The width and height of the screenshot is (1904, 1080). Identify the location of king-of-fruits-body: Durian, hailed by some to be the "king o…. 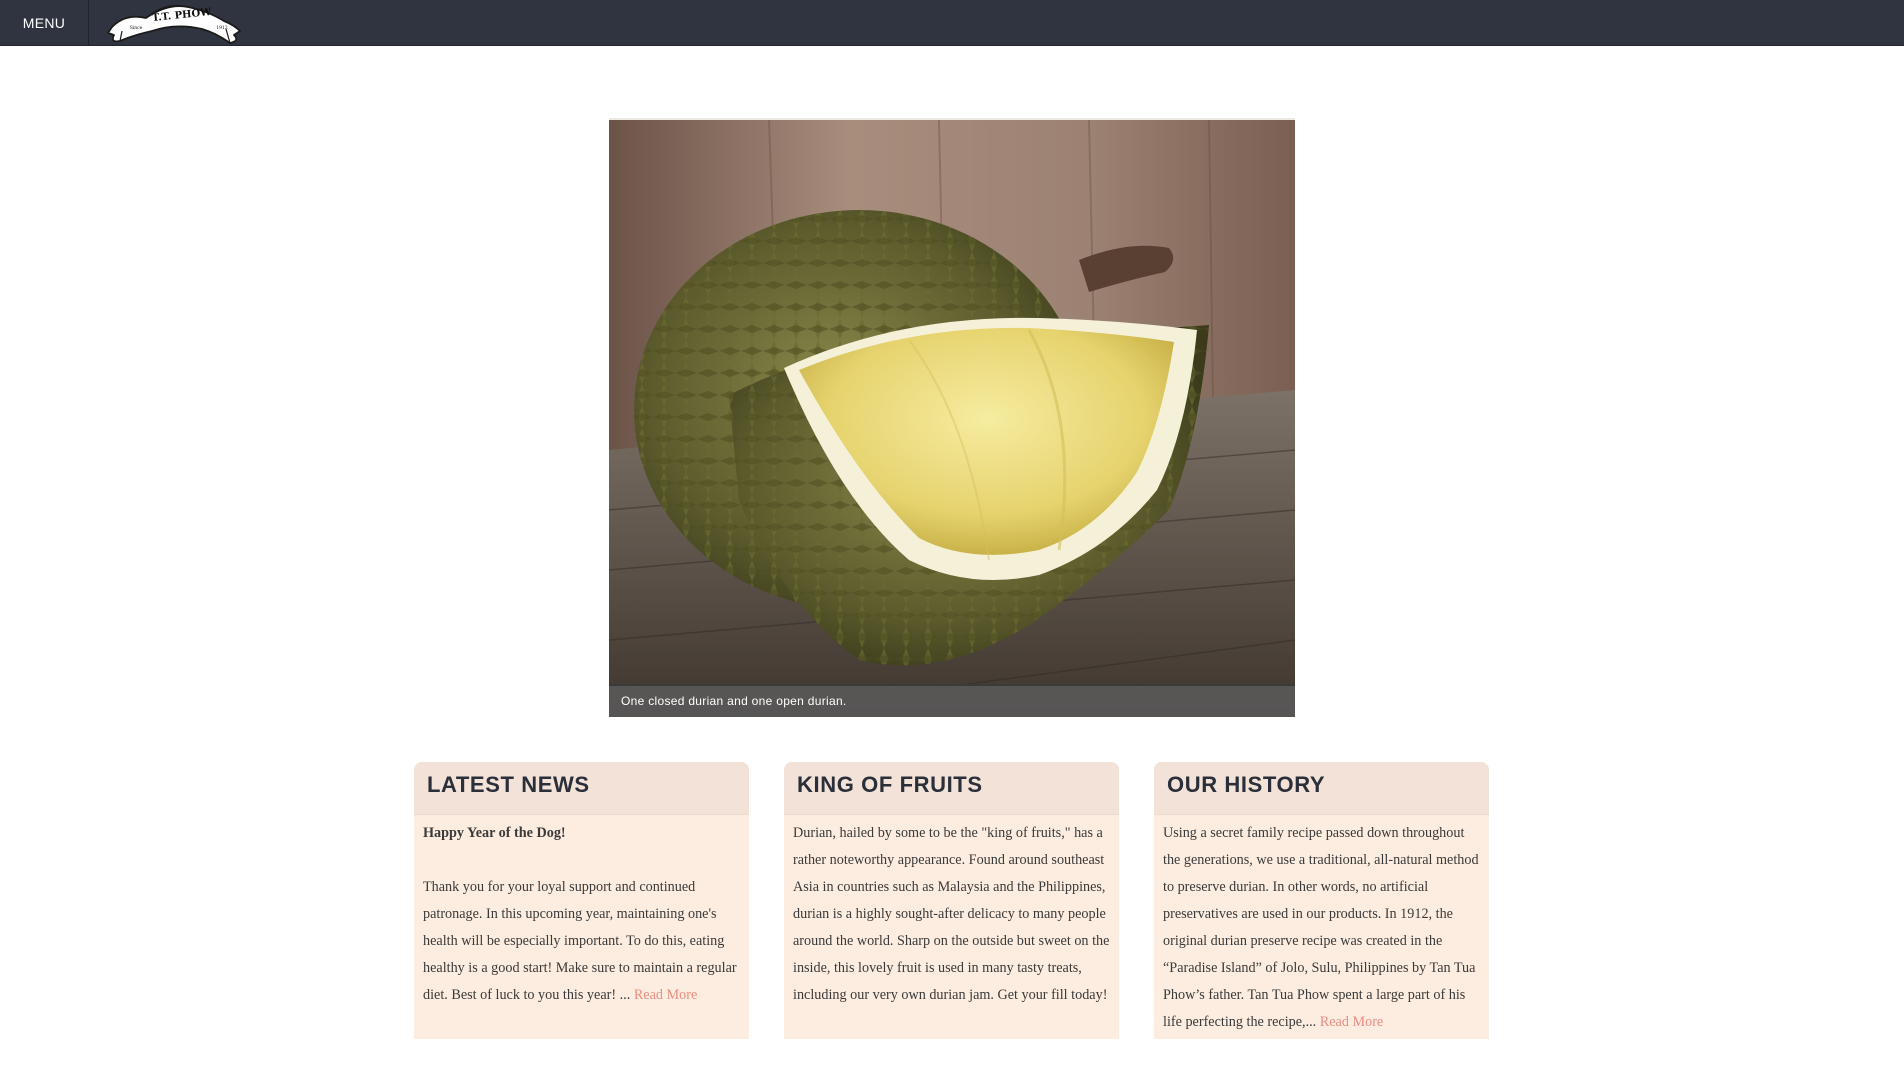
(951, 912).